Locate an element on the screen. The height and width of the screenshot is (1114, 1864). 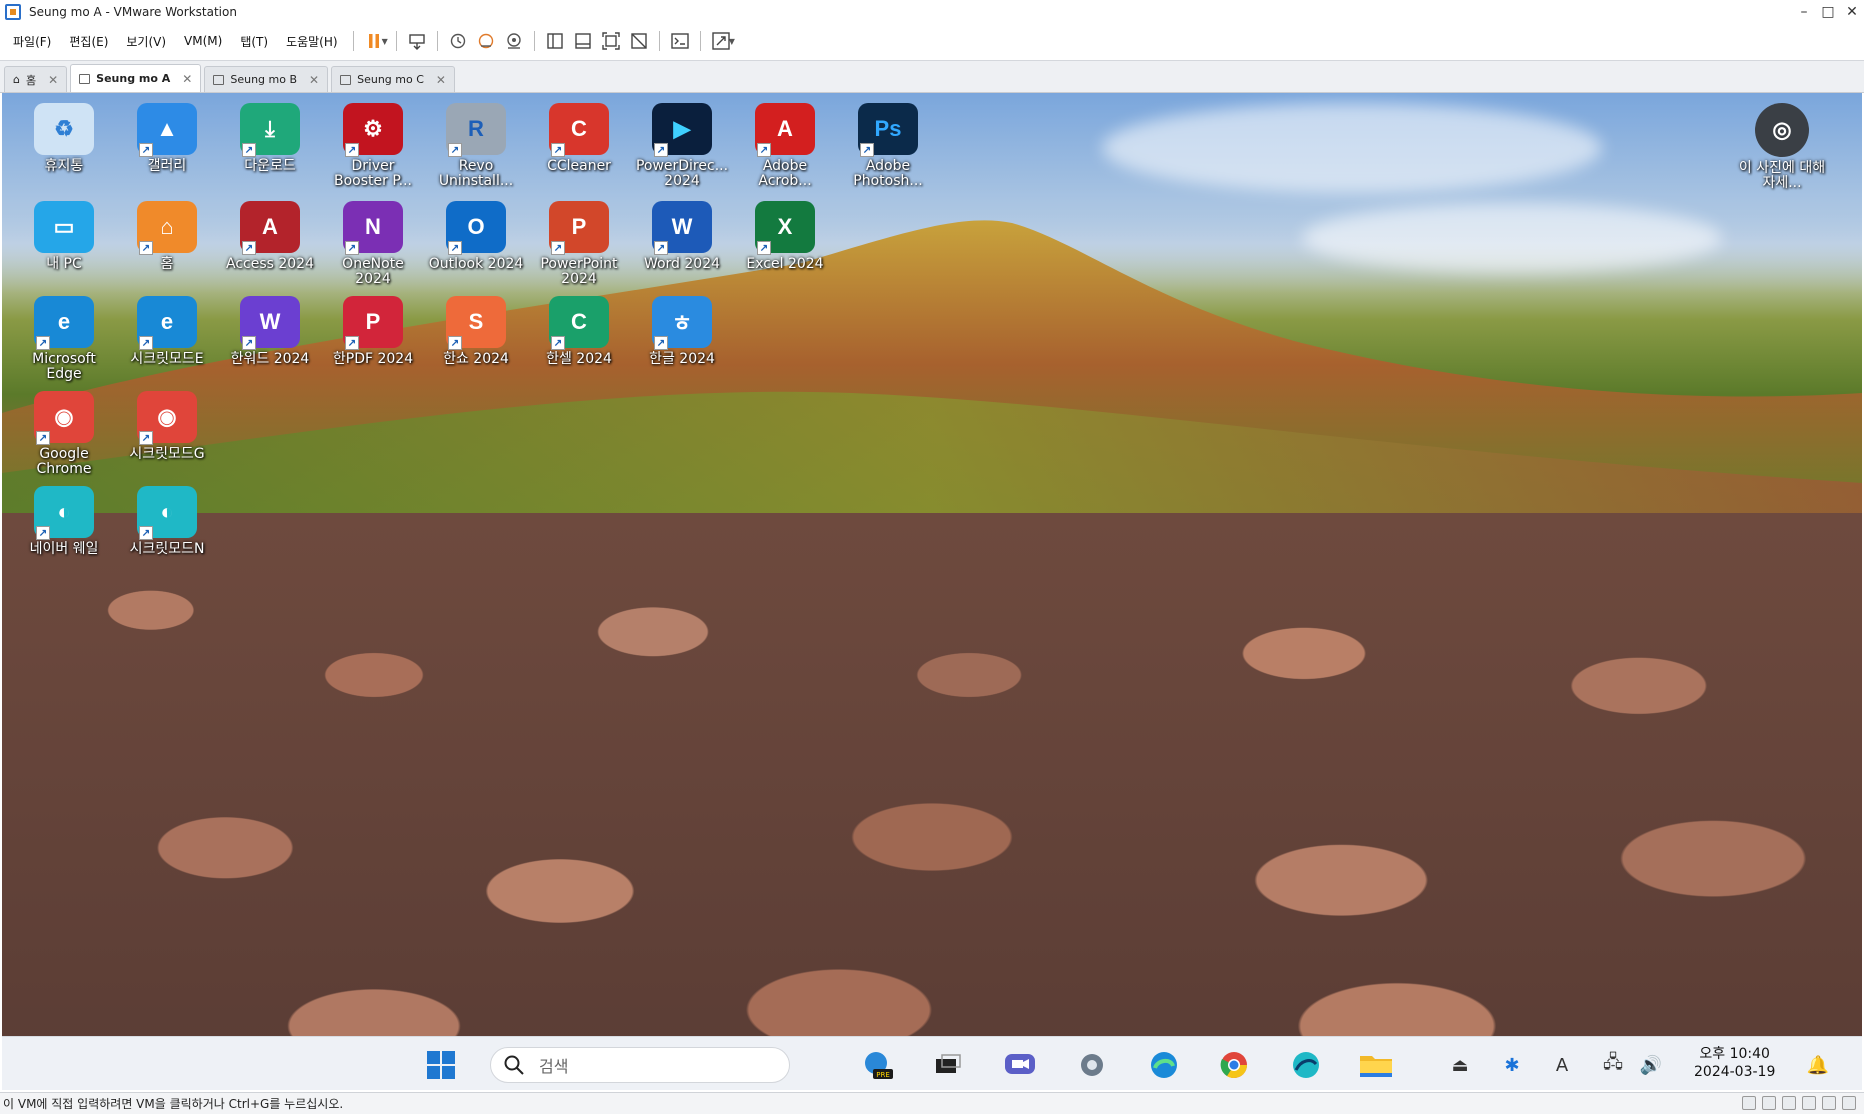
taskbar-edge is located at coordinates (1164, 1065).